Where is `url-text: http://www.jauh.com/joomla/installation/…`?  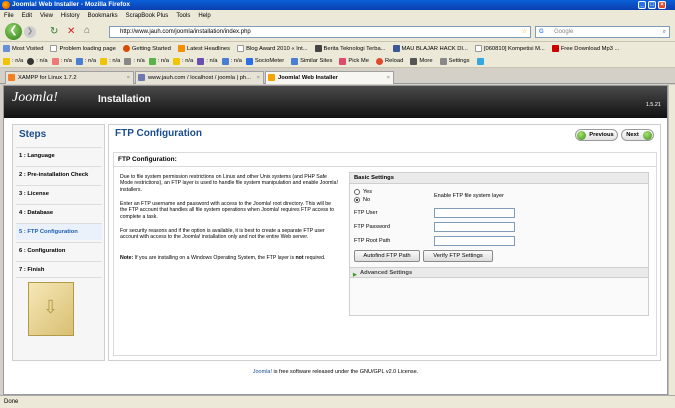 url-text: http://www.jauh.com/joomla/installation/… is located at coordinates (185, 32).